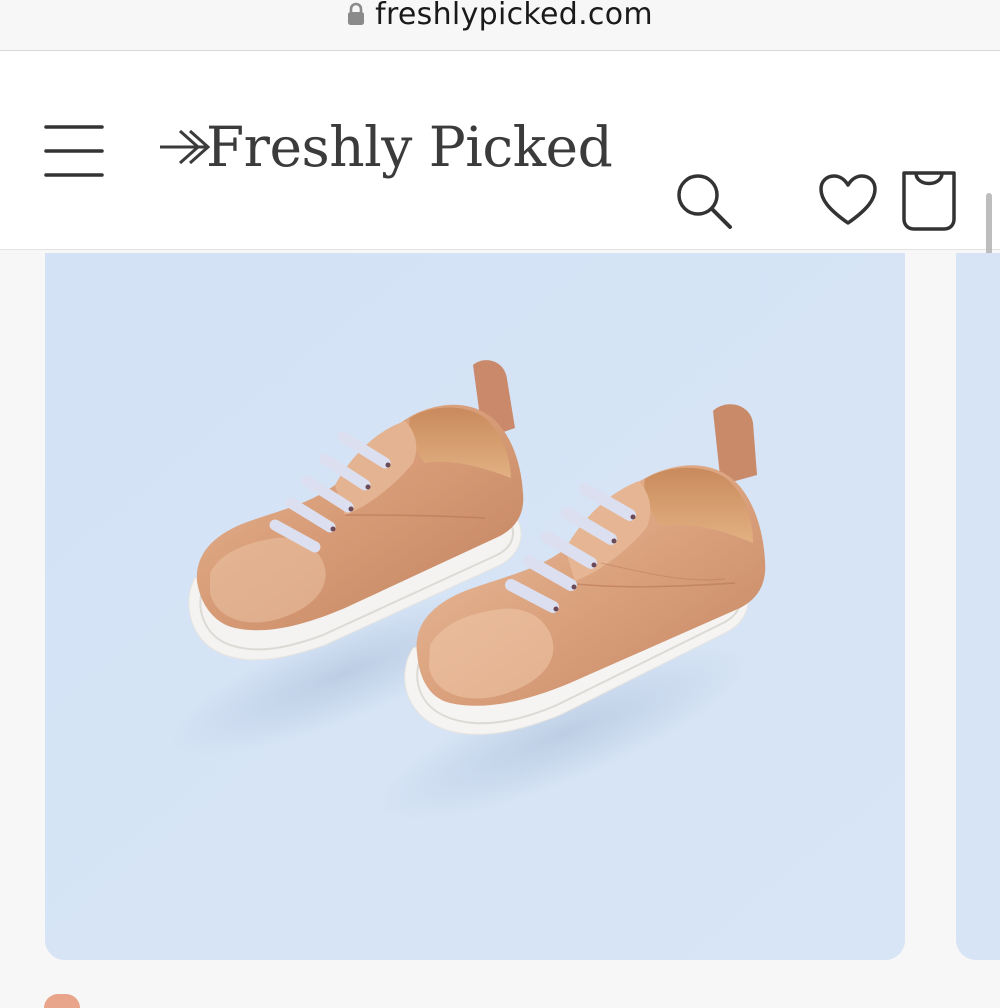 This screenshot has width=1000, height=1008. I want to click on url-display: freshlypicked.com, so click(500, 18).